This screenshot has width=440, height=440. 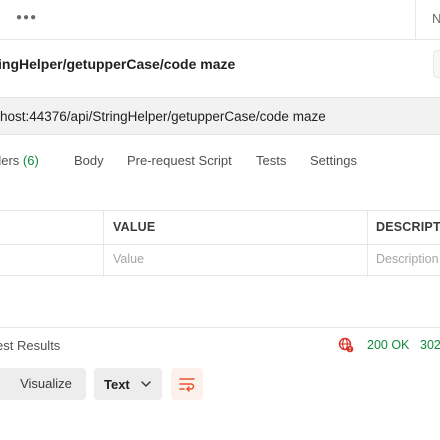 What do you see at coordinates (407, 259) in the screenshot?
I see `description-field: Description` at bounding box center [407, 259].